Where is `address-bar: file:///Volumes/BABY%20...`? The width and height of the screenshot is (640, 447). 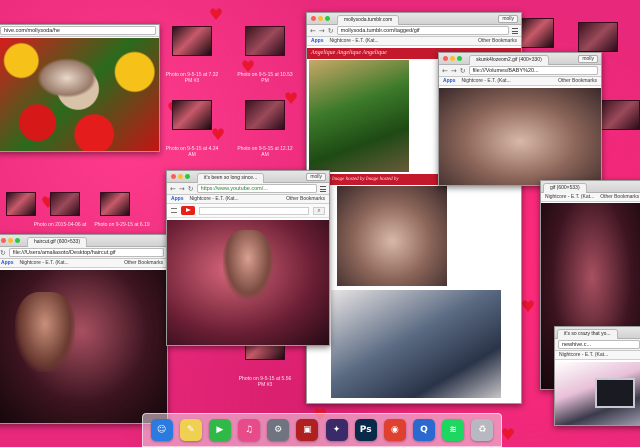
address-bar: file:///Volumes/BABY%20... is located at coordinates (533, 70).